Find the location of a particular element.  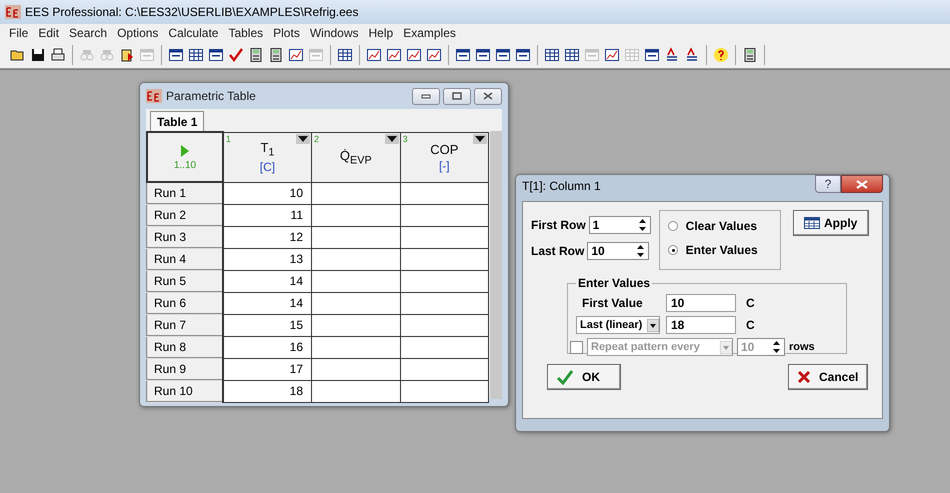

table-cell: 13 is located at coordinates (267, 259).